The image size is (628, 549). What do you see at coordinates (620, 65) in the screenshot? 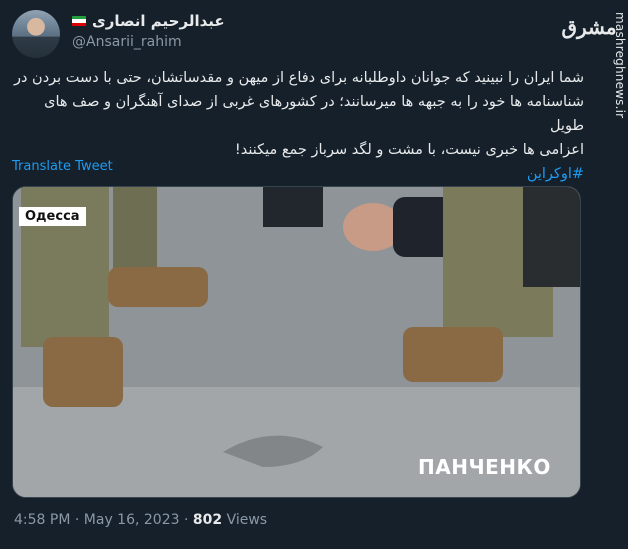
I see `brand-url: mashreghnews.ir` at bounding box center [620, 65].